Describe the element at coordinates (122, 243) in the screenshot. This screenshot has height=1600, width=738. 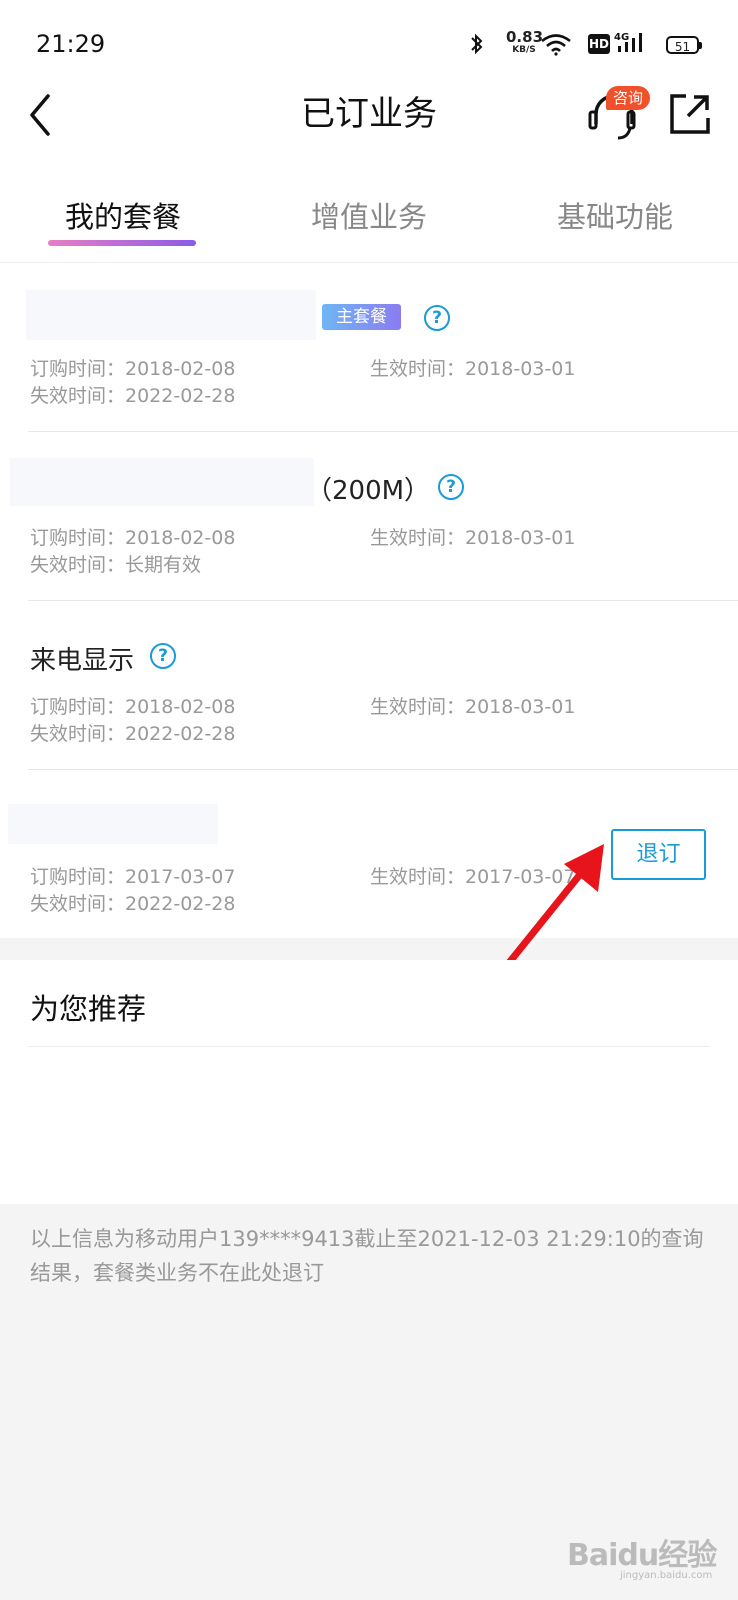
I see `active-tab-indicator` at that location.